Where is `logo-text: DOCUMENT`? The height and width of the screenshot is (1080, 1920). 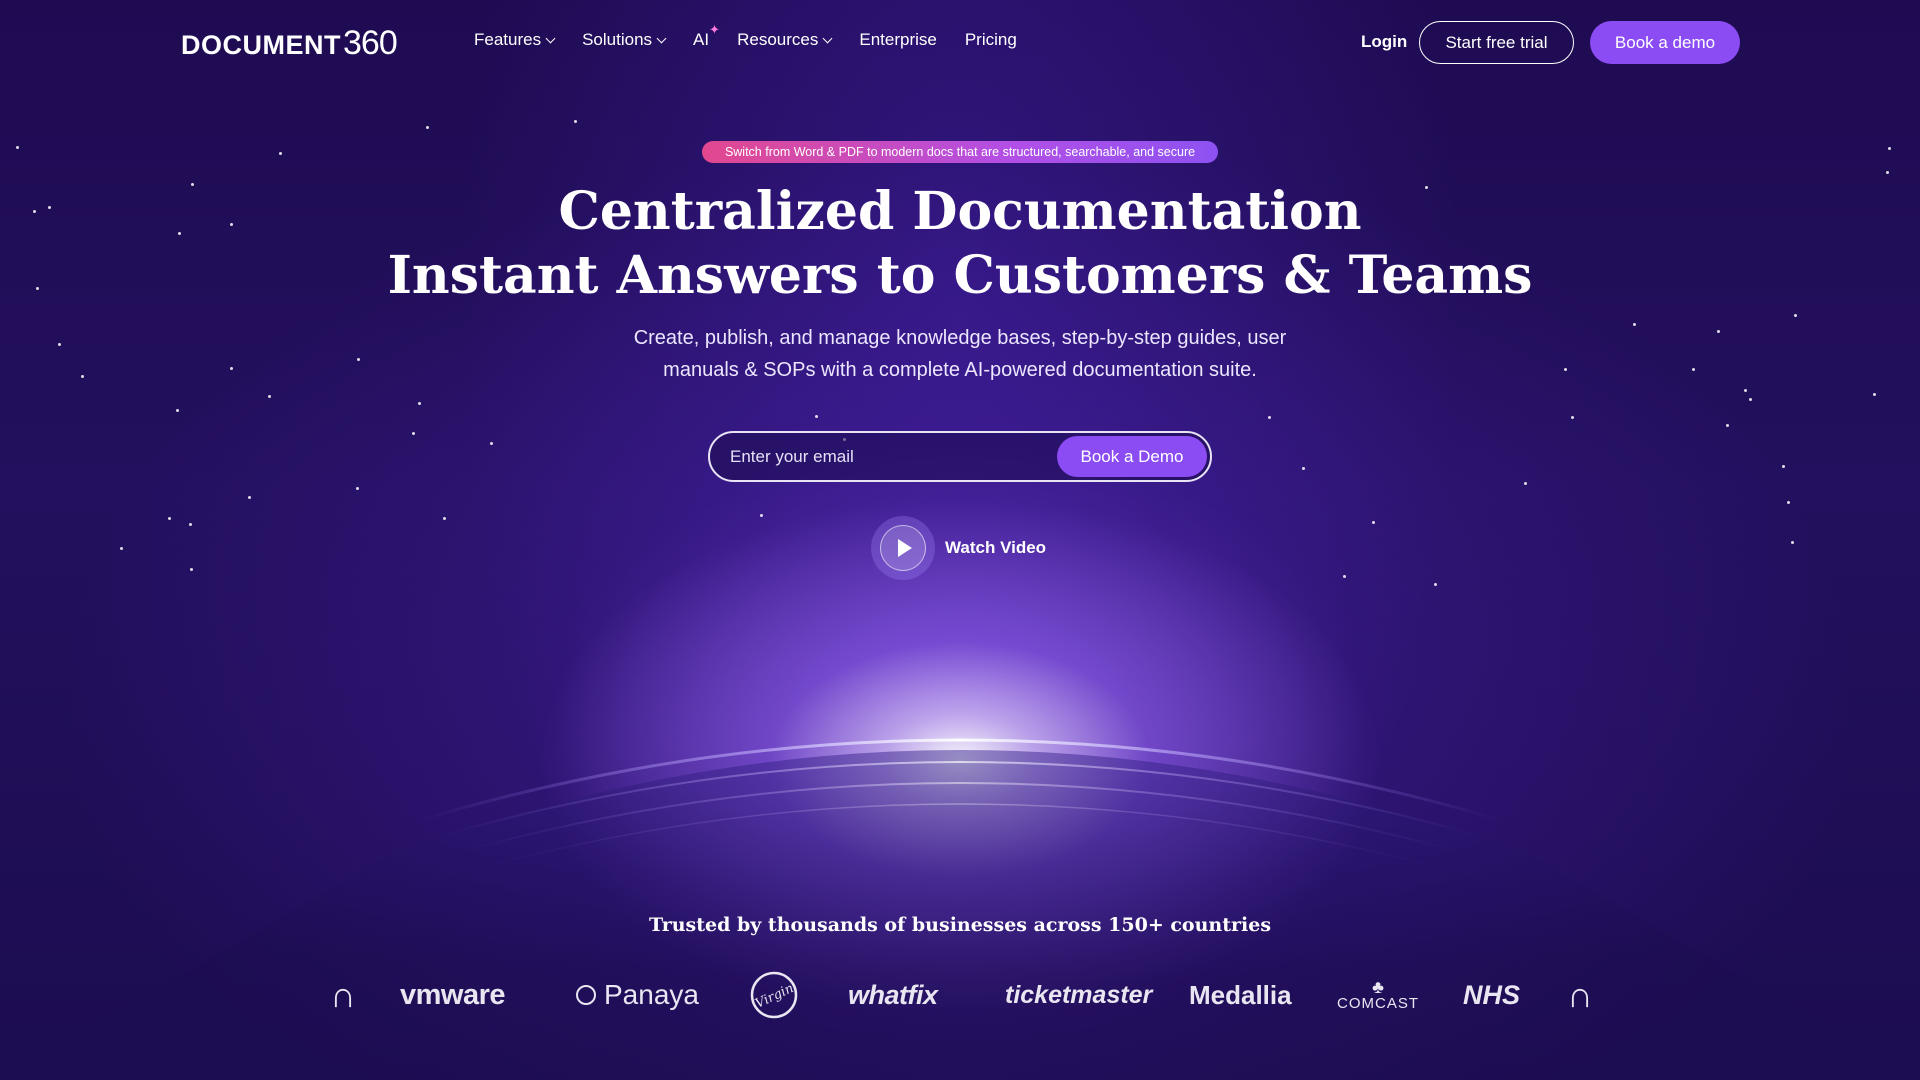
logo-text: DOCUMENT is located at coordinates (261, 45).